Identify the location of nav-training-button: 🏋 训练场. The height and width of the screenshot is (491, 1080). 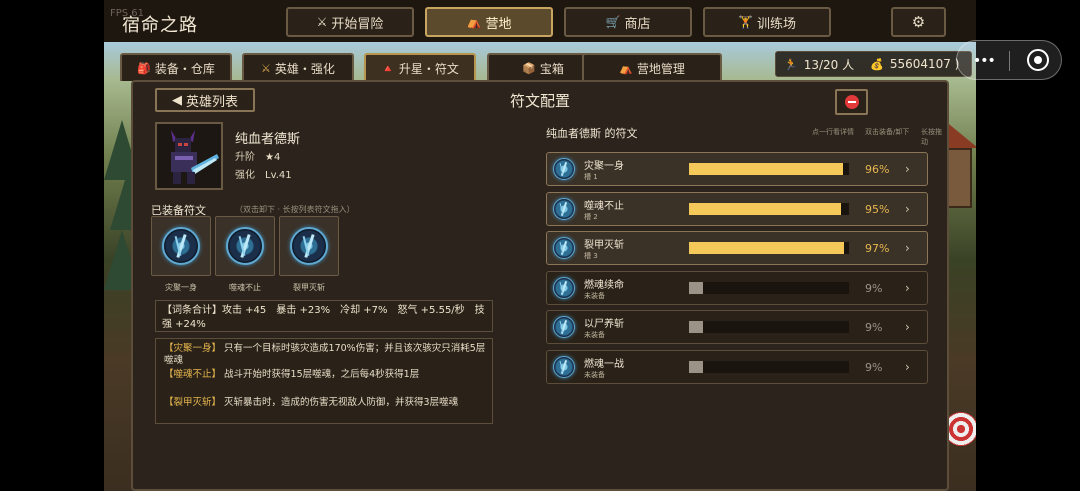
(767, 22).